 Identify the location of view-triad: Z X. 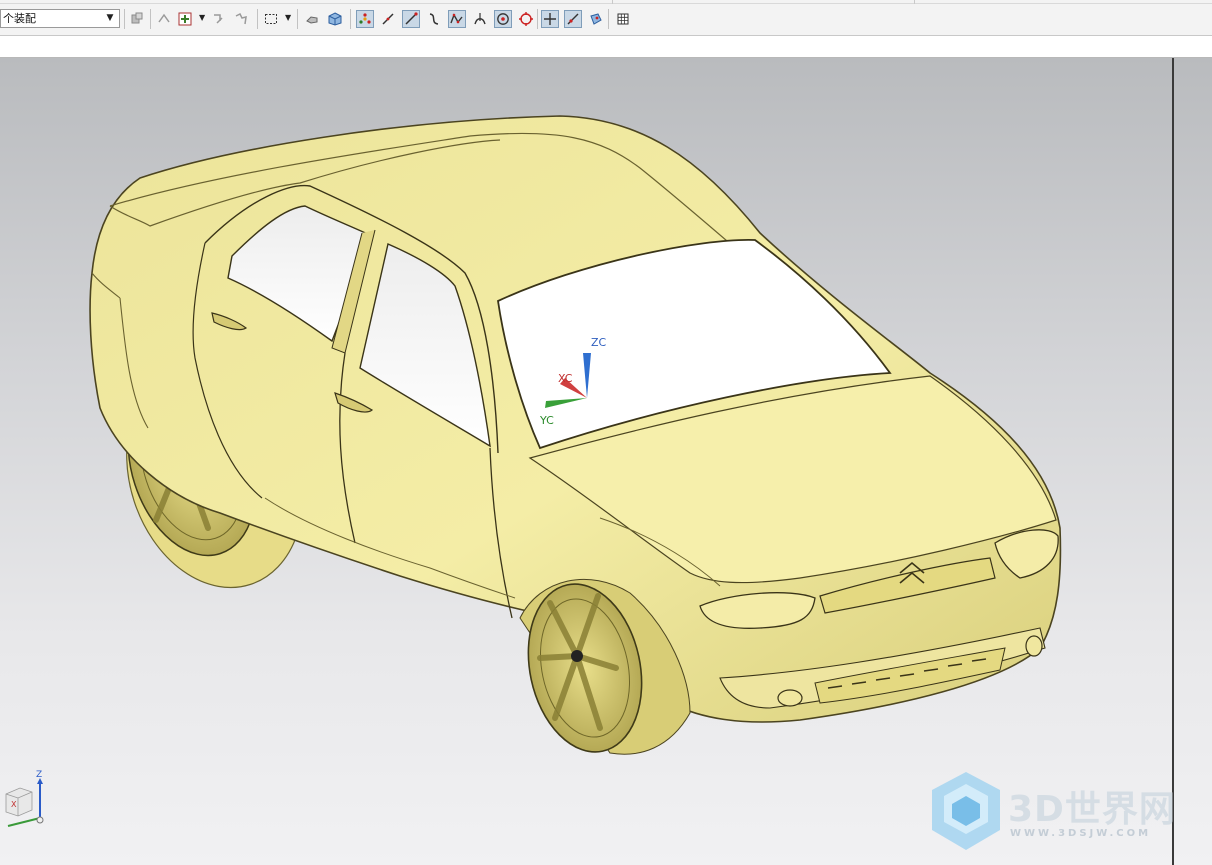
(26, 800).